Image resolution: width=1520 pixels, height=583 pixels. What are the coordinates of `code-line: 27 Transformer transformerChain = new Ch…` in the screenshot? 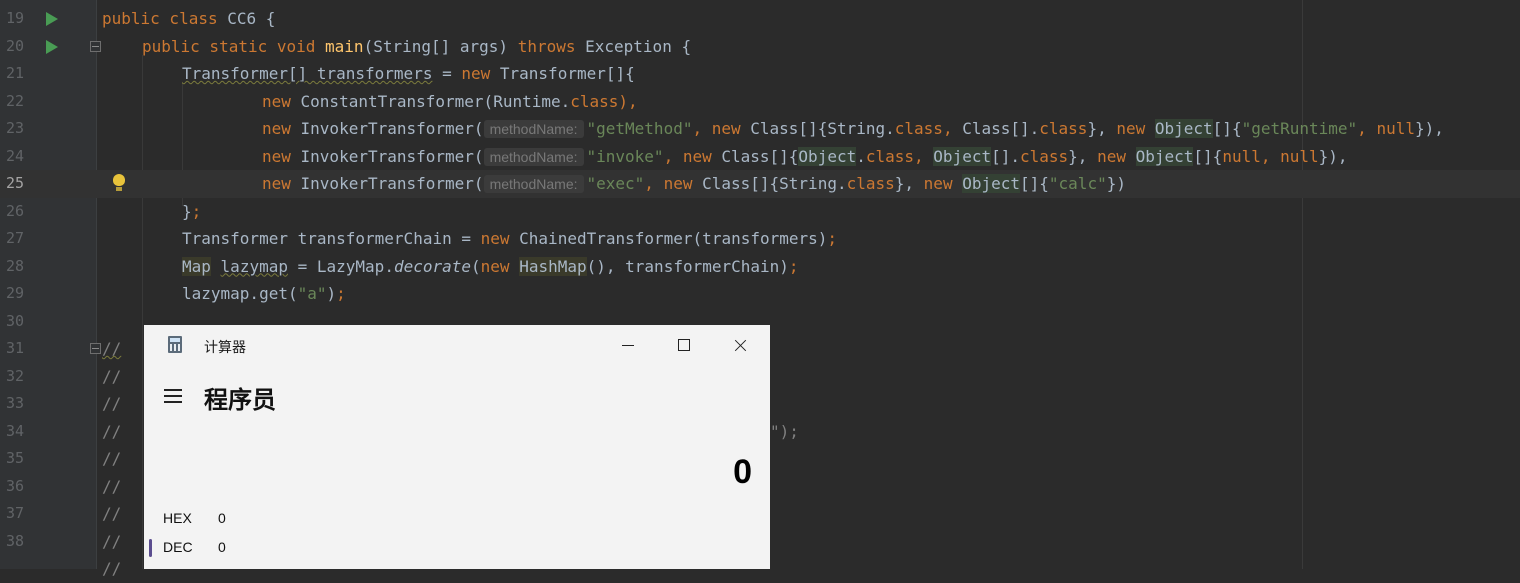 It's located at (760, 239).